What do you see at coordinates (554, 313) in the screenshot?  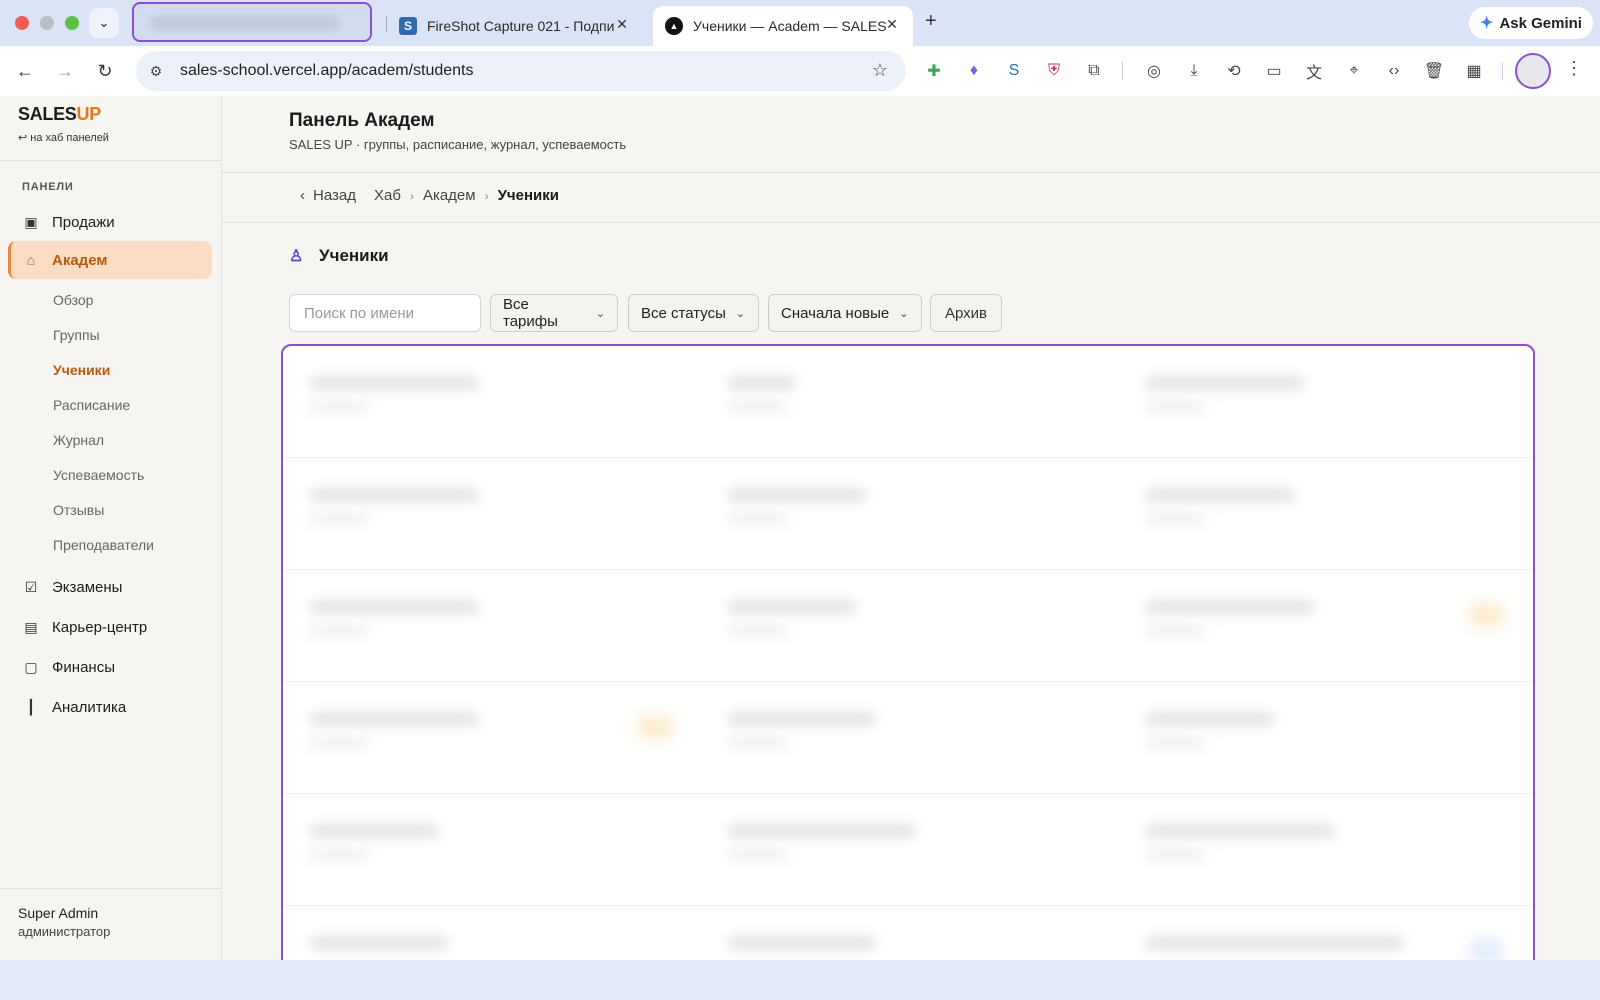 I see `tariff-select: Все тарифы ⌄` at bounding box center [554, 313].